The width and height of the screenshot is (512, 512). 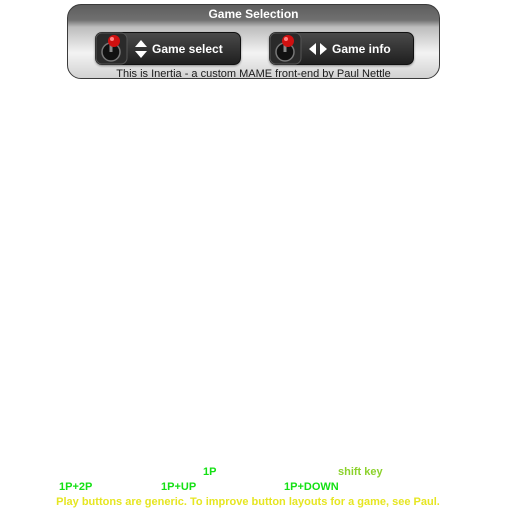 I want to click on game-info-button: Game info, so click(x=341, y=48).